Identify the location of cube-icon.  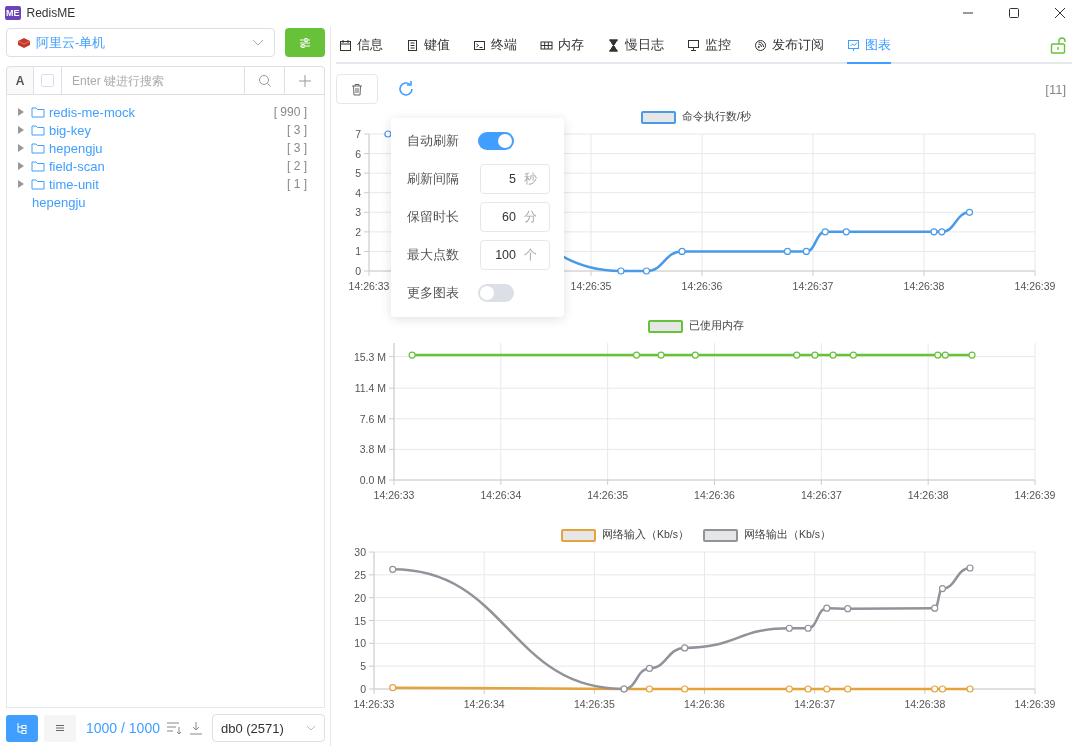
(24, 42).